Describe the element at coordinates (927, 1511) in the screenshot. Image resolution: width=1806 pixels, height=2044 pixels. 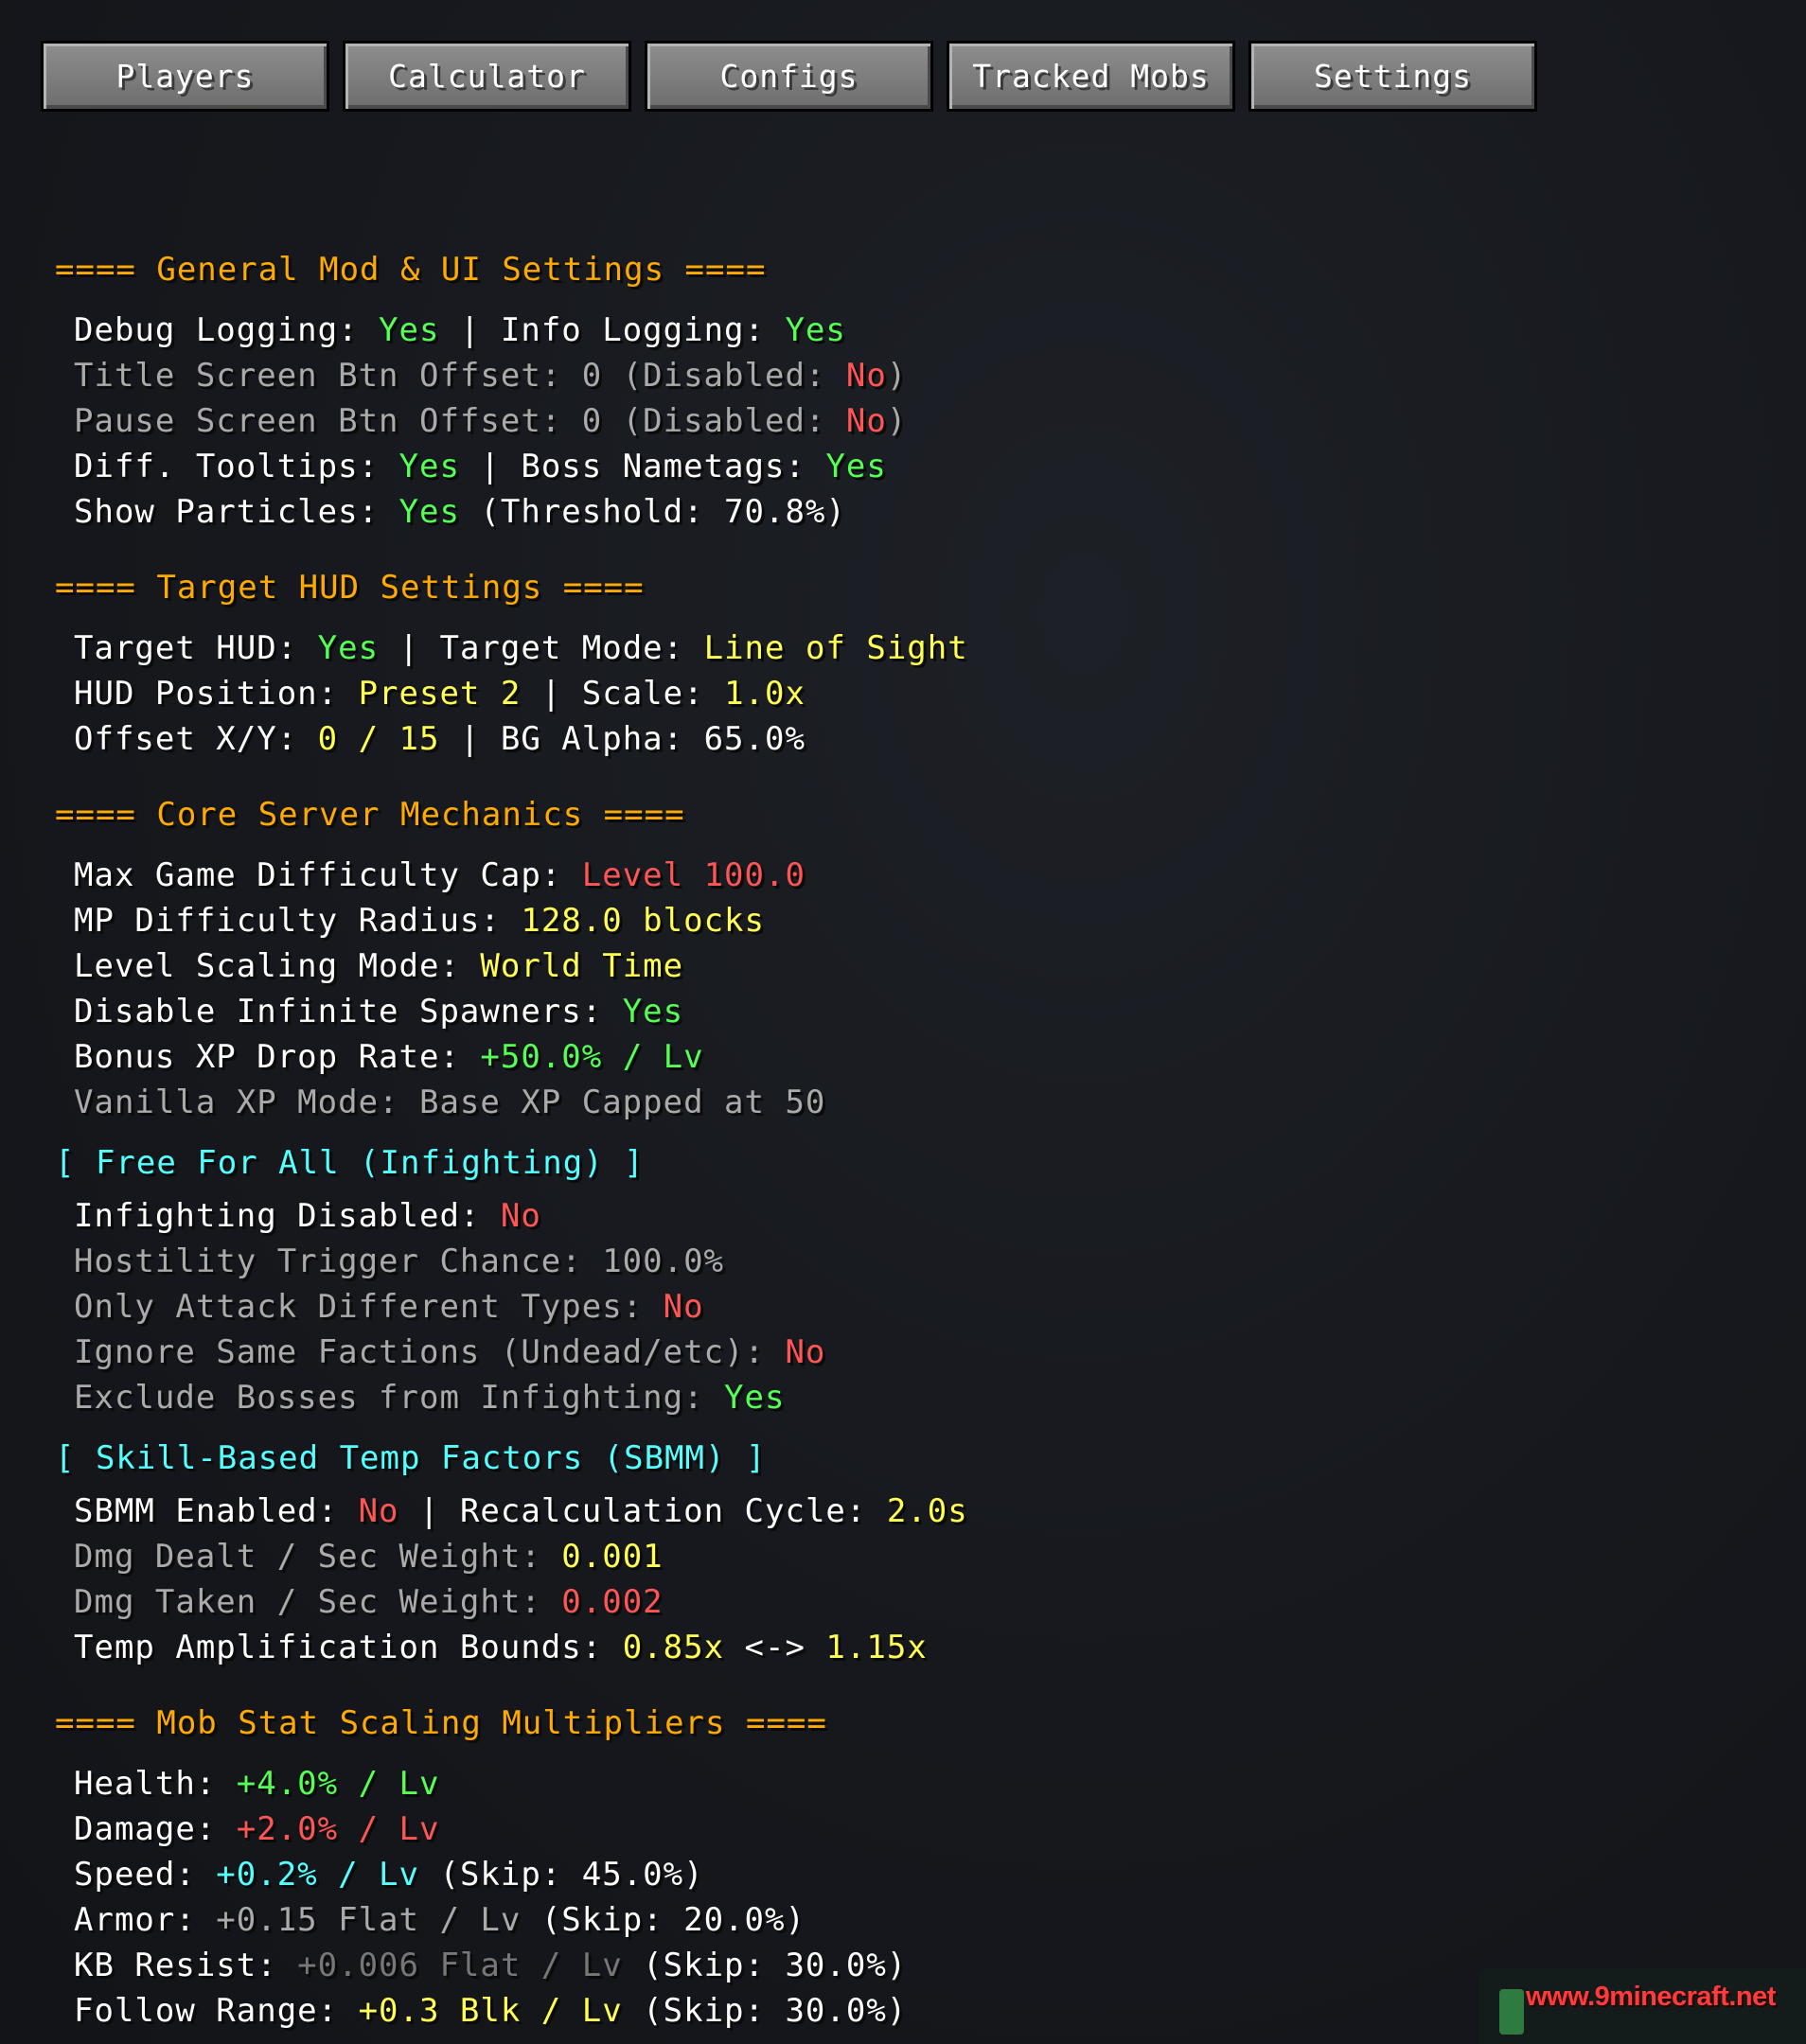
I see `recalc-value: 2.0s` at that location.